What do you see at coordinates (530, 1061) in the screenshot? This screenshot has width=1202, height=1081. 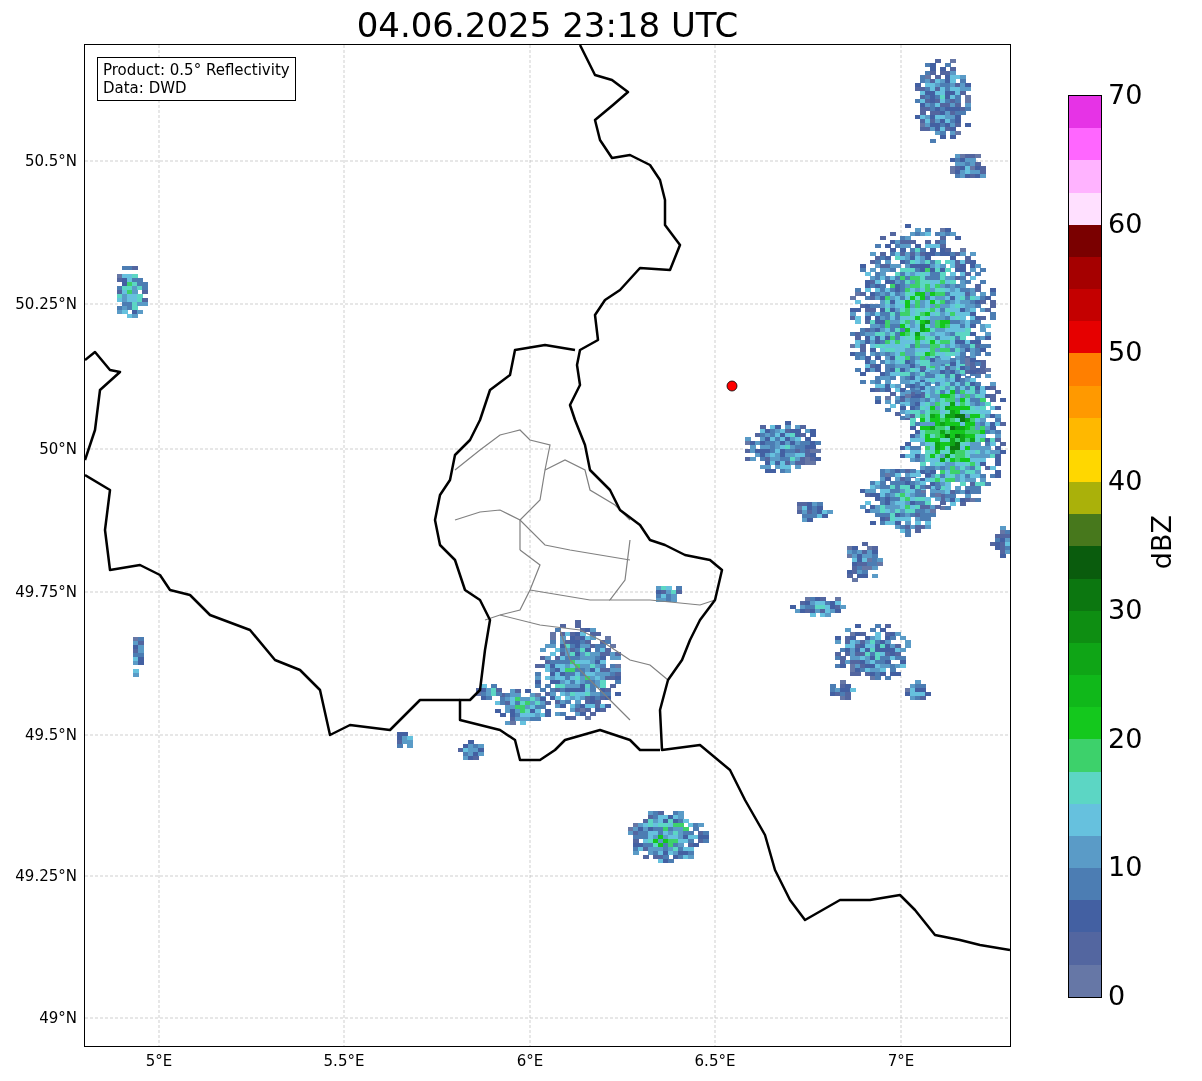 I see `longitude-label: 6°E` at bounding box center [530, 1061].